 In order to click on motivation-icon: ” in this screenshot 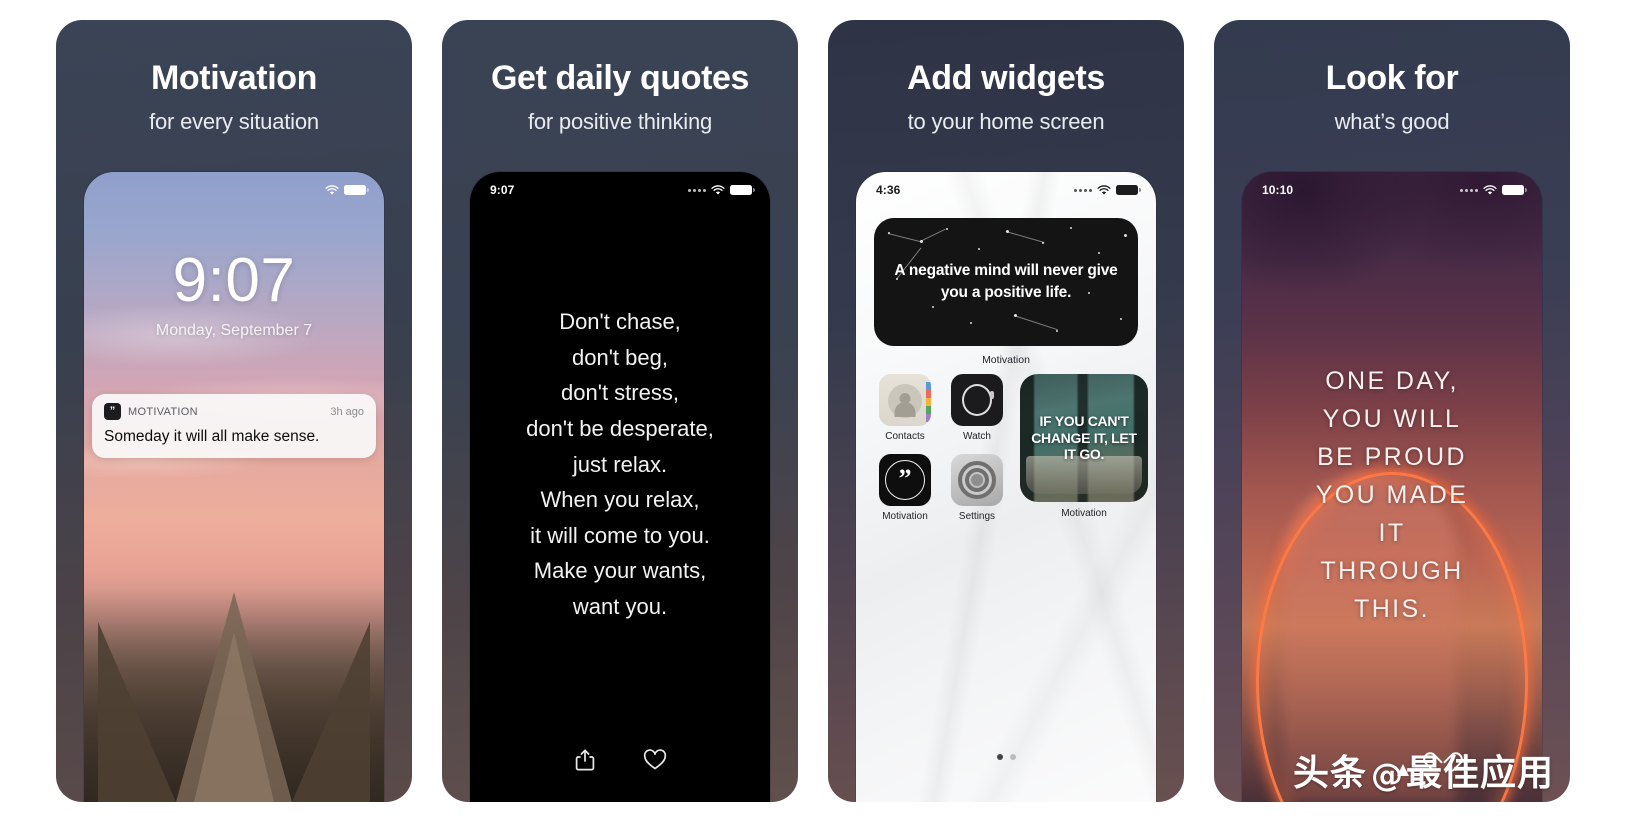, I will do `click(905, 480)`.